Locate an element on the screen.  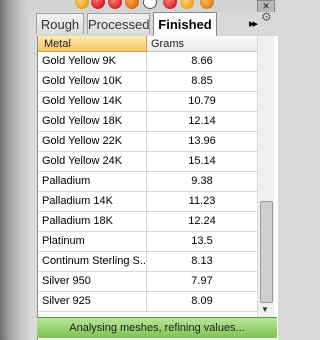
grams-cell: 15.14 is located at coordinates (202, 161).